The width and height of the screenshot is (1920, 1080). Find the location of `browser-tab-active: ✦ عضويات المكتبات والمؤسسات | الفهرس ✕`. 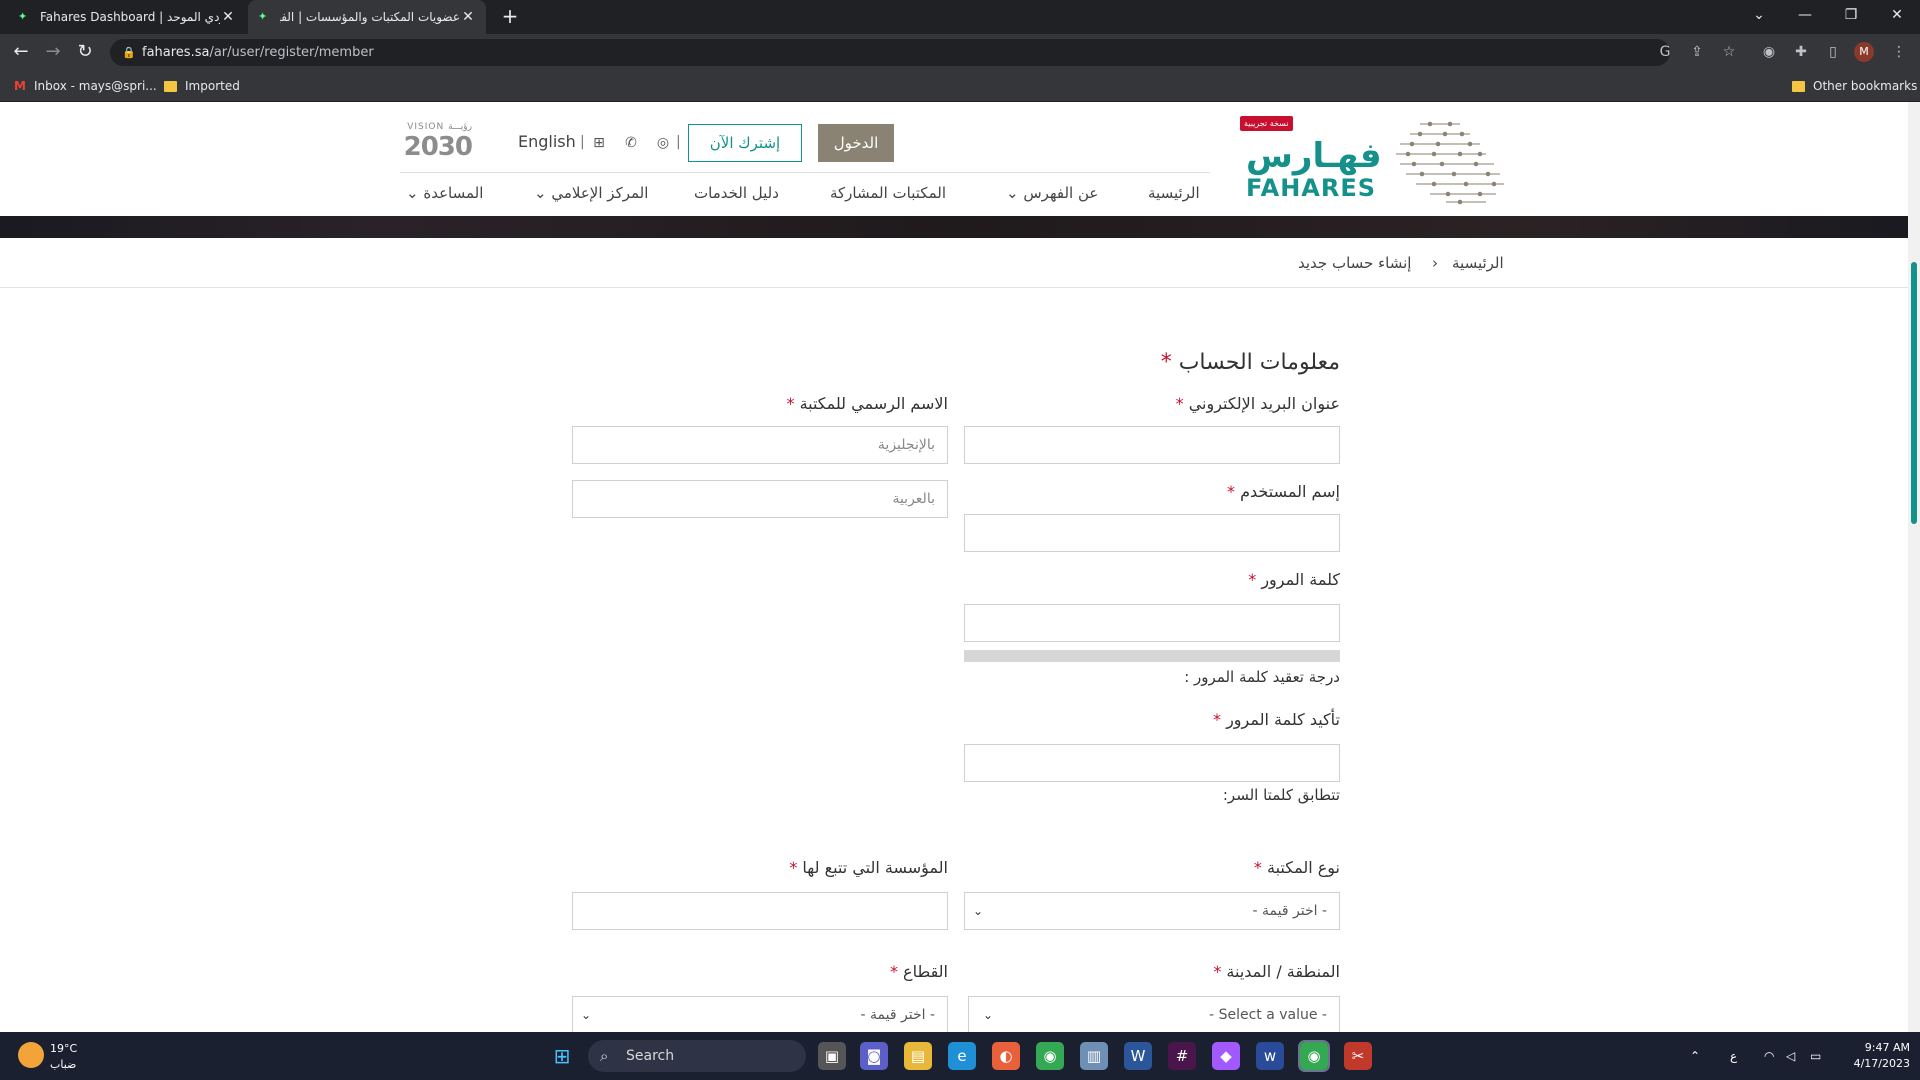

browser-tab-active: ✦ عضويات المكتبات والمؤسسات | الفهرس ✕ is located at coordinates (367, 17).